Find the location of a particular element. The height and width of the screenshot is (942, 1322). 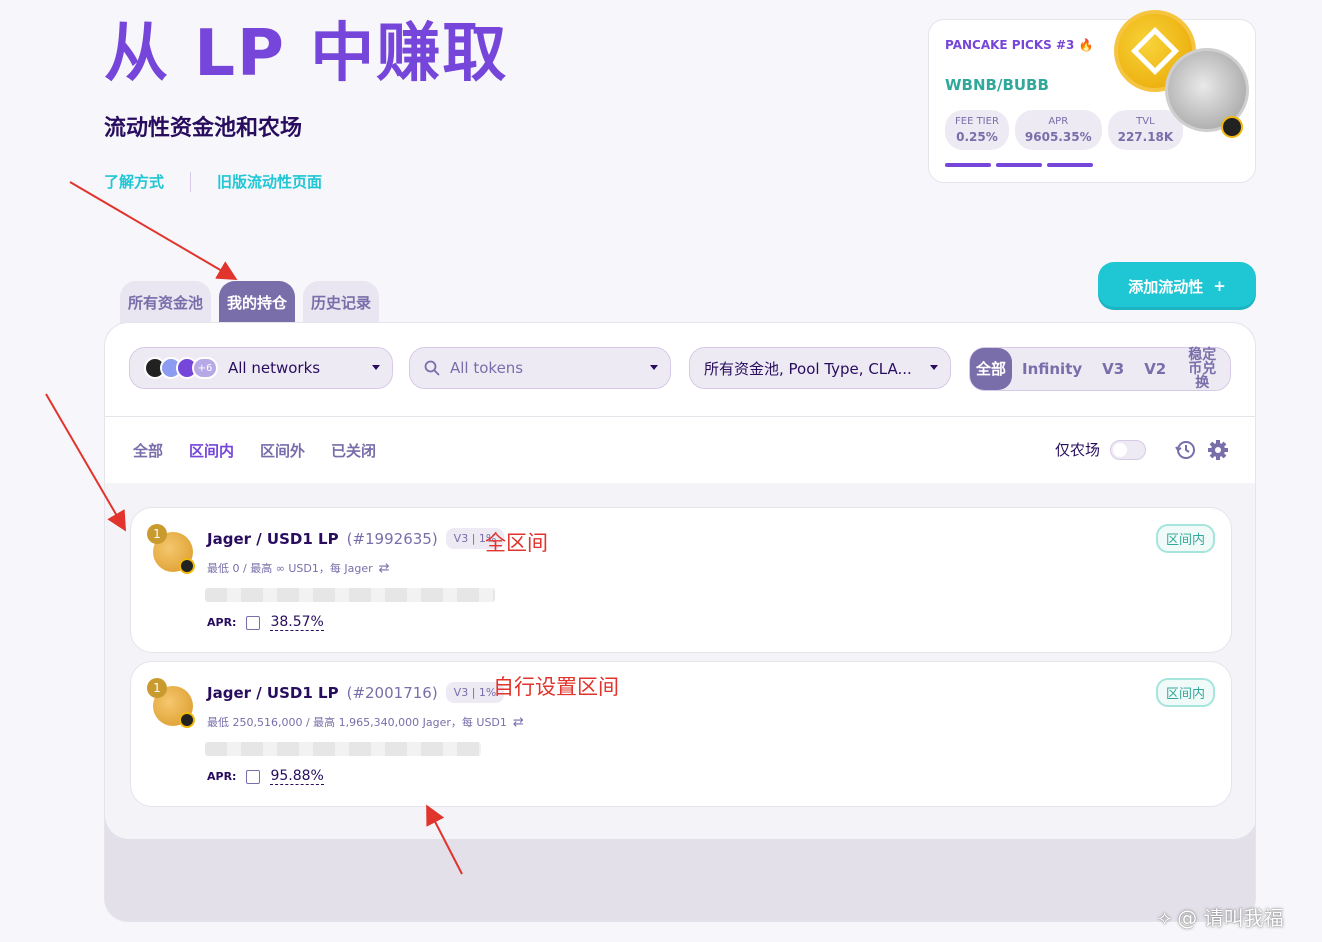

filter-in-range: 区间内 is located at coordinates (211, 450).